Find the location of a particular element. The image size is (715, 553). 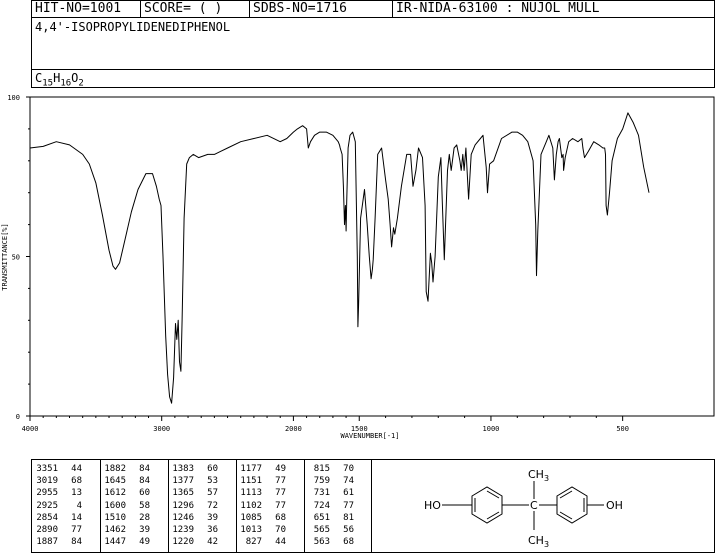

y-tick-label: 50 is located at coordinates (16, 258).